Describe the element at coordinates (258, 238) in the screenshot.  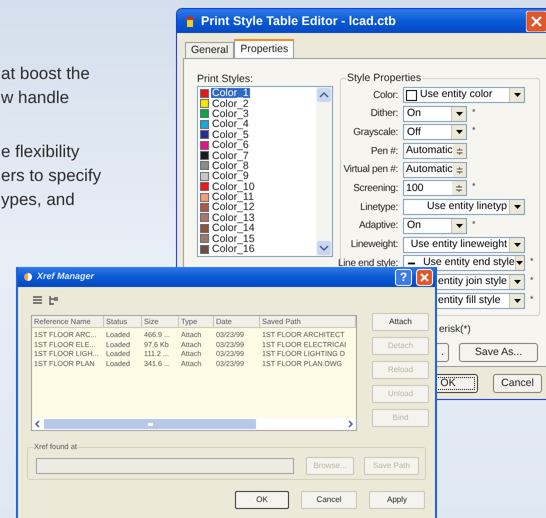
I see `print-style-item: Color_15` at that location.